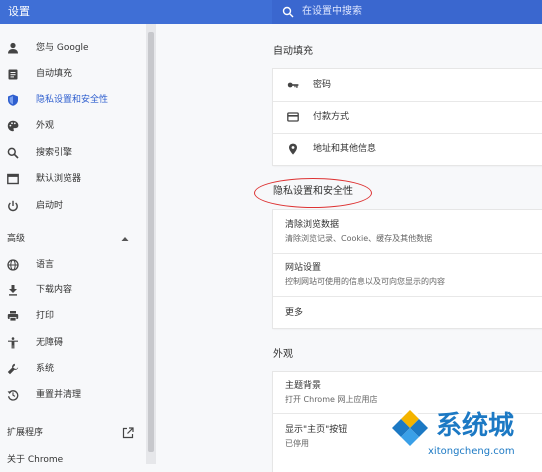 The width and height of the screenshot is (542, 472). Describe the element at coordinates (13, 206) in the screenshot. I see `power-icon` at that location.